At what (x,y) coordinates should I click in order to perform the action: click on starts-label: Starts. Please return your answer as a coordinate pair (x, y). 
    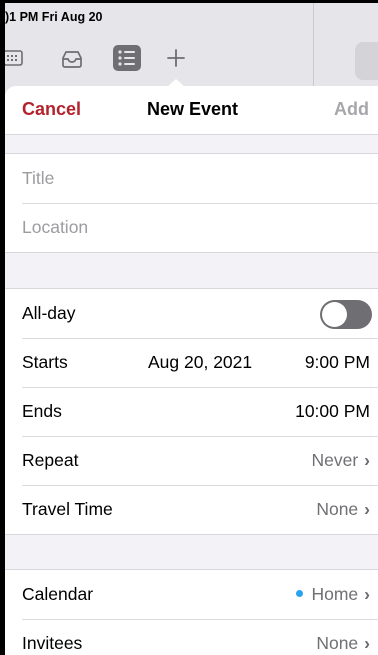
    Looking at the image, I should click on (45, 362).